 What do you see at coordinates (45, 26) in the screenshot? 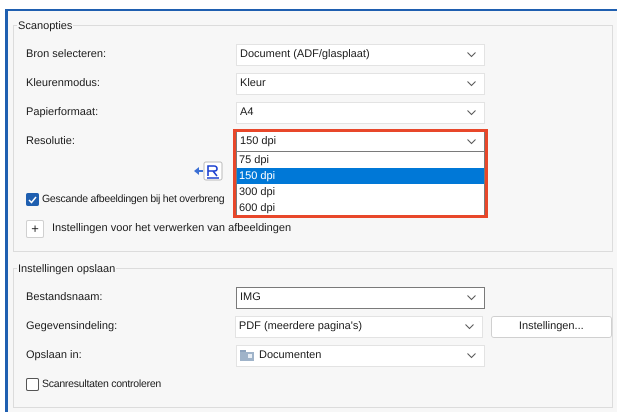
I see `group-title: Scanopties` at bounding box center [45, 26].